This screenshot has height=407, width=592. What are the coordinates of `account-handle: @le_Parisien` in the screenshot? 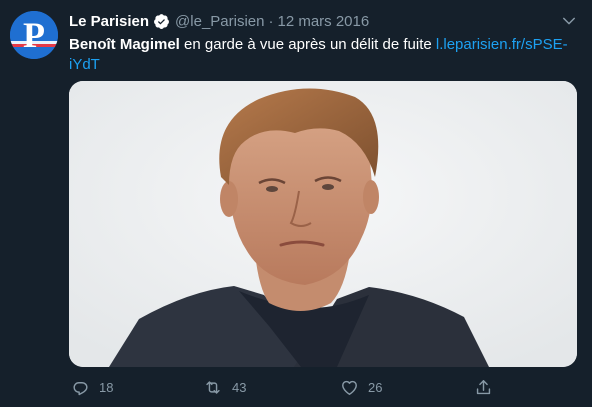 It's located at (219, 21).